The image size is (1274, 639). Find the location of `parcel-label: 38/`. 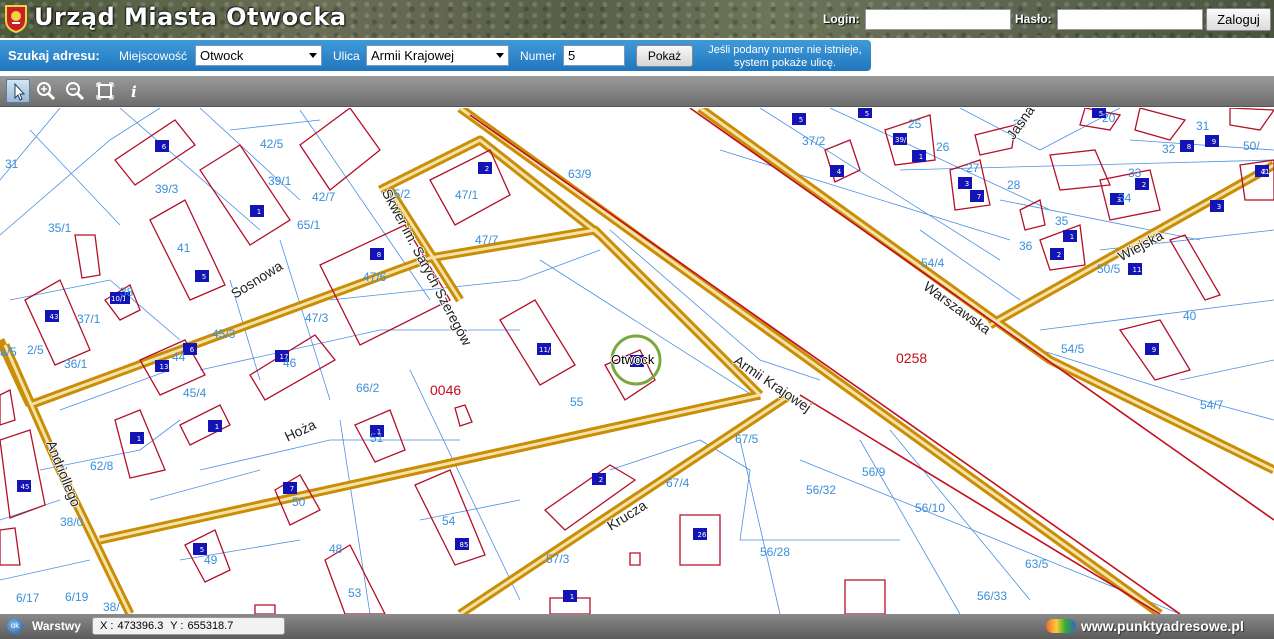

parcel-label: 38/ is located at coordinates (111, 607).